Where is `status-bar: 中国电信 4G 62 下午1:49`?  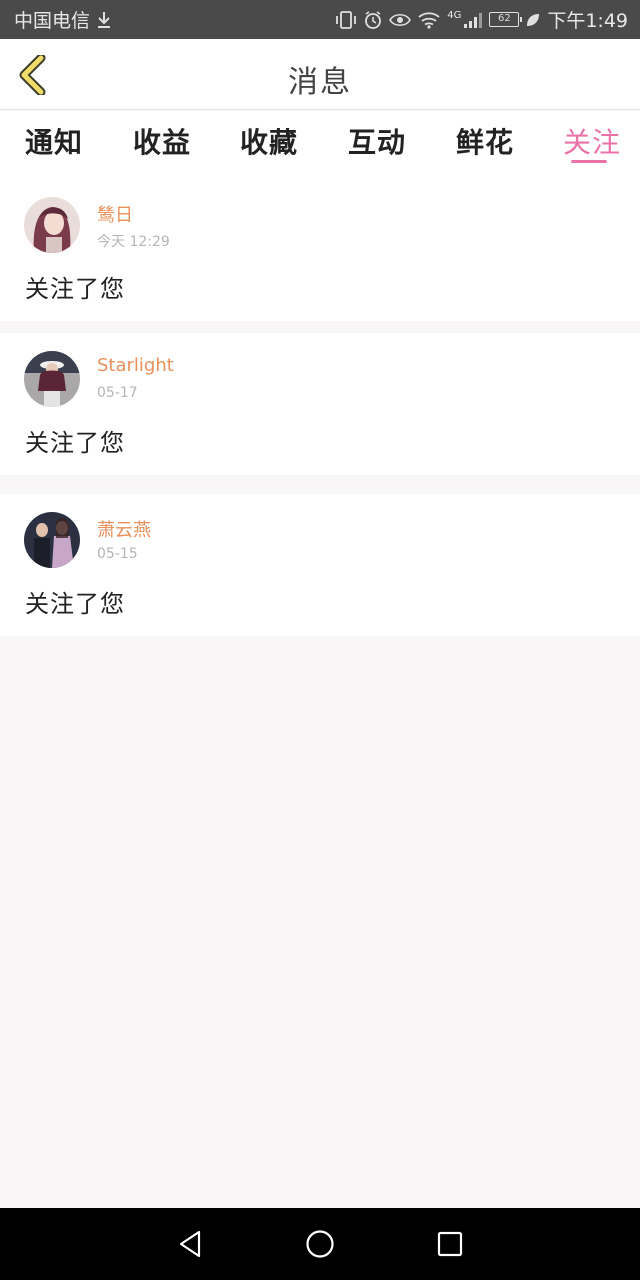 status-bar: 中国电信 4G 62 下午1:49 is located at coordinates (320, 19).